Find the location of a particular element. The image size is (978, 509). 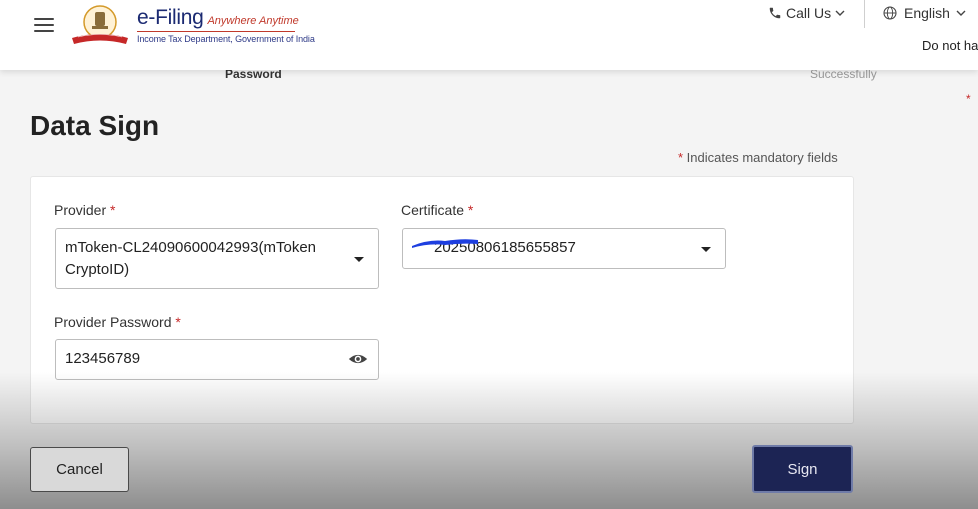

provider-password-label: Provider Password * is located at coordinates (117, 322).